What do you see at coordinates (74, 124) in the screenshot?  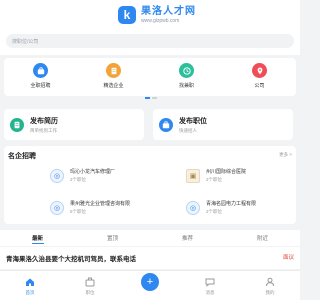 I see `post-resume-card: 发布简历 简单找到工作` at bounding box center [74, 124].